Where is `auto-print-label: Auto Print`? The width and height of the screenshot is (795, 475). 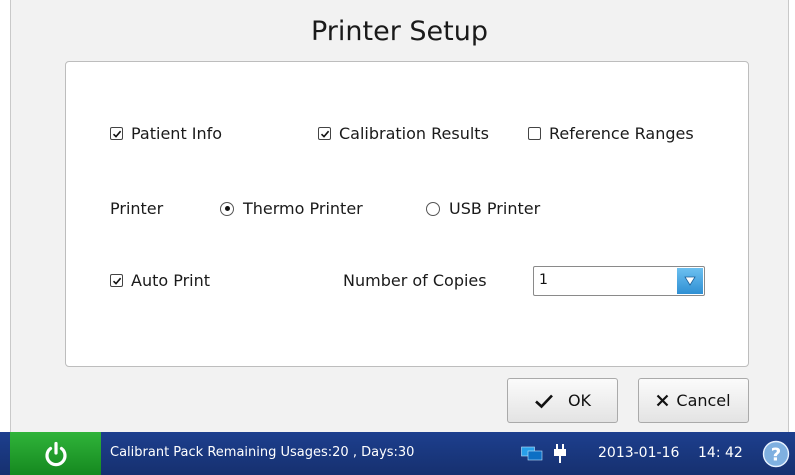 auto-print-label: Auto Print is located at coordinates (171, 280).